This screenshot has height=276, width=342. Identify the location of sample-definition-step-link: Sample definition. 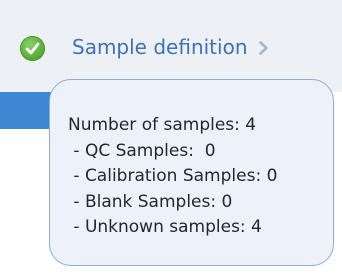
(170, 47).